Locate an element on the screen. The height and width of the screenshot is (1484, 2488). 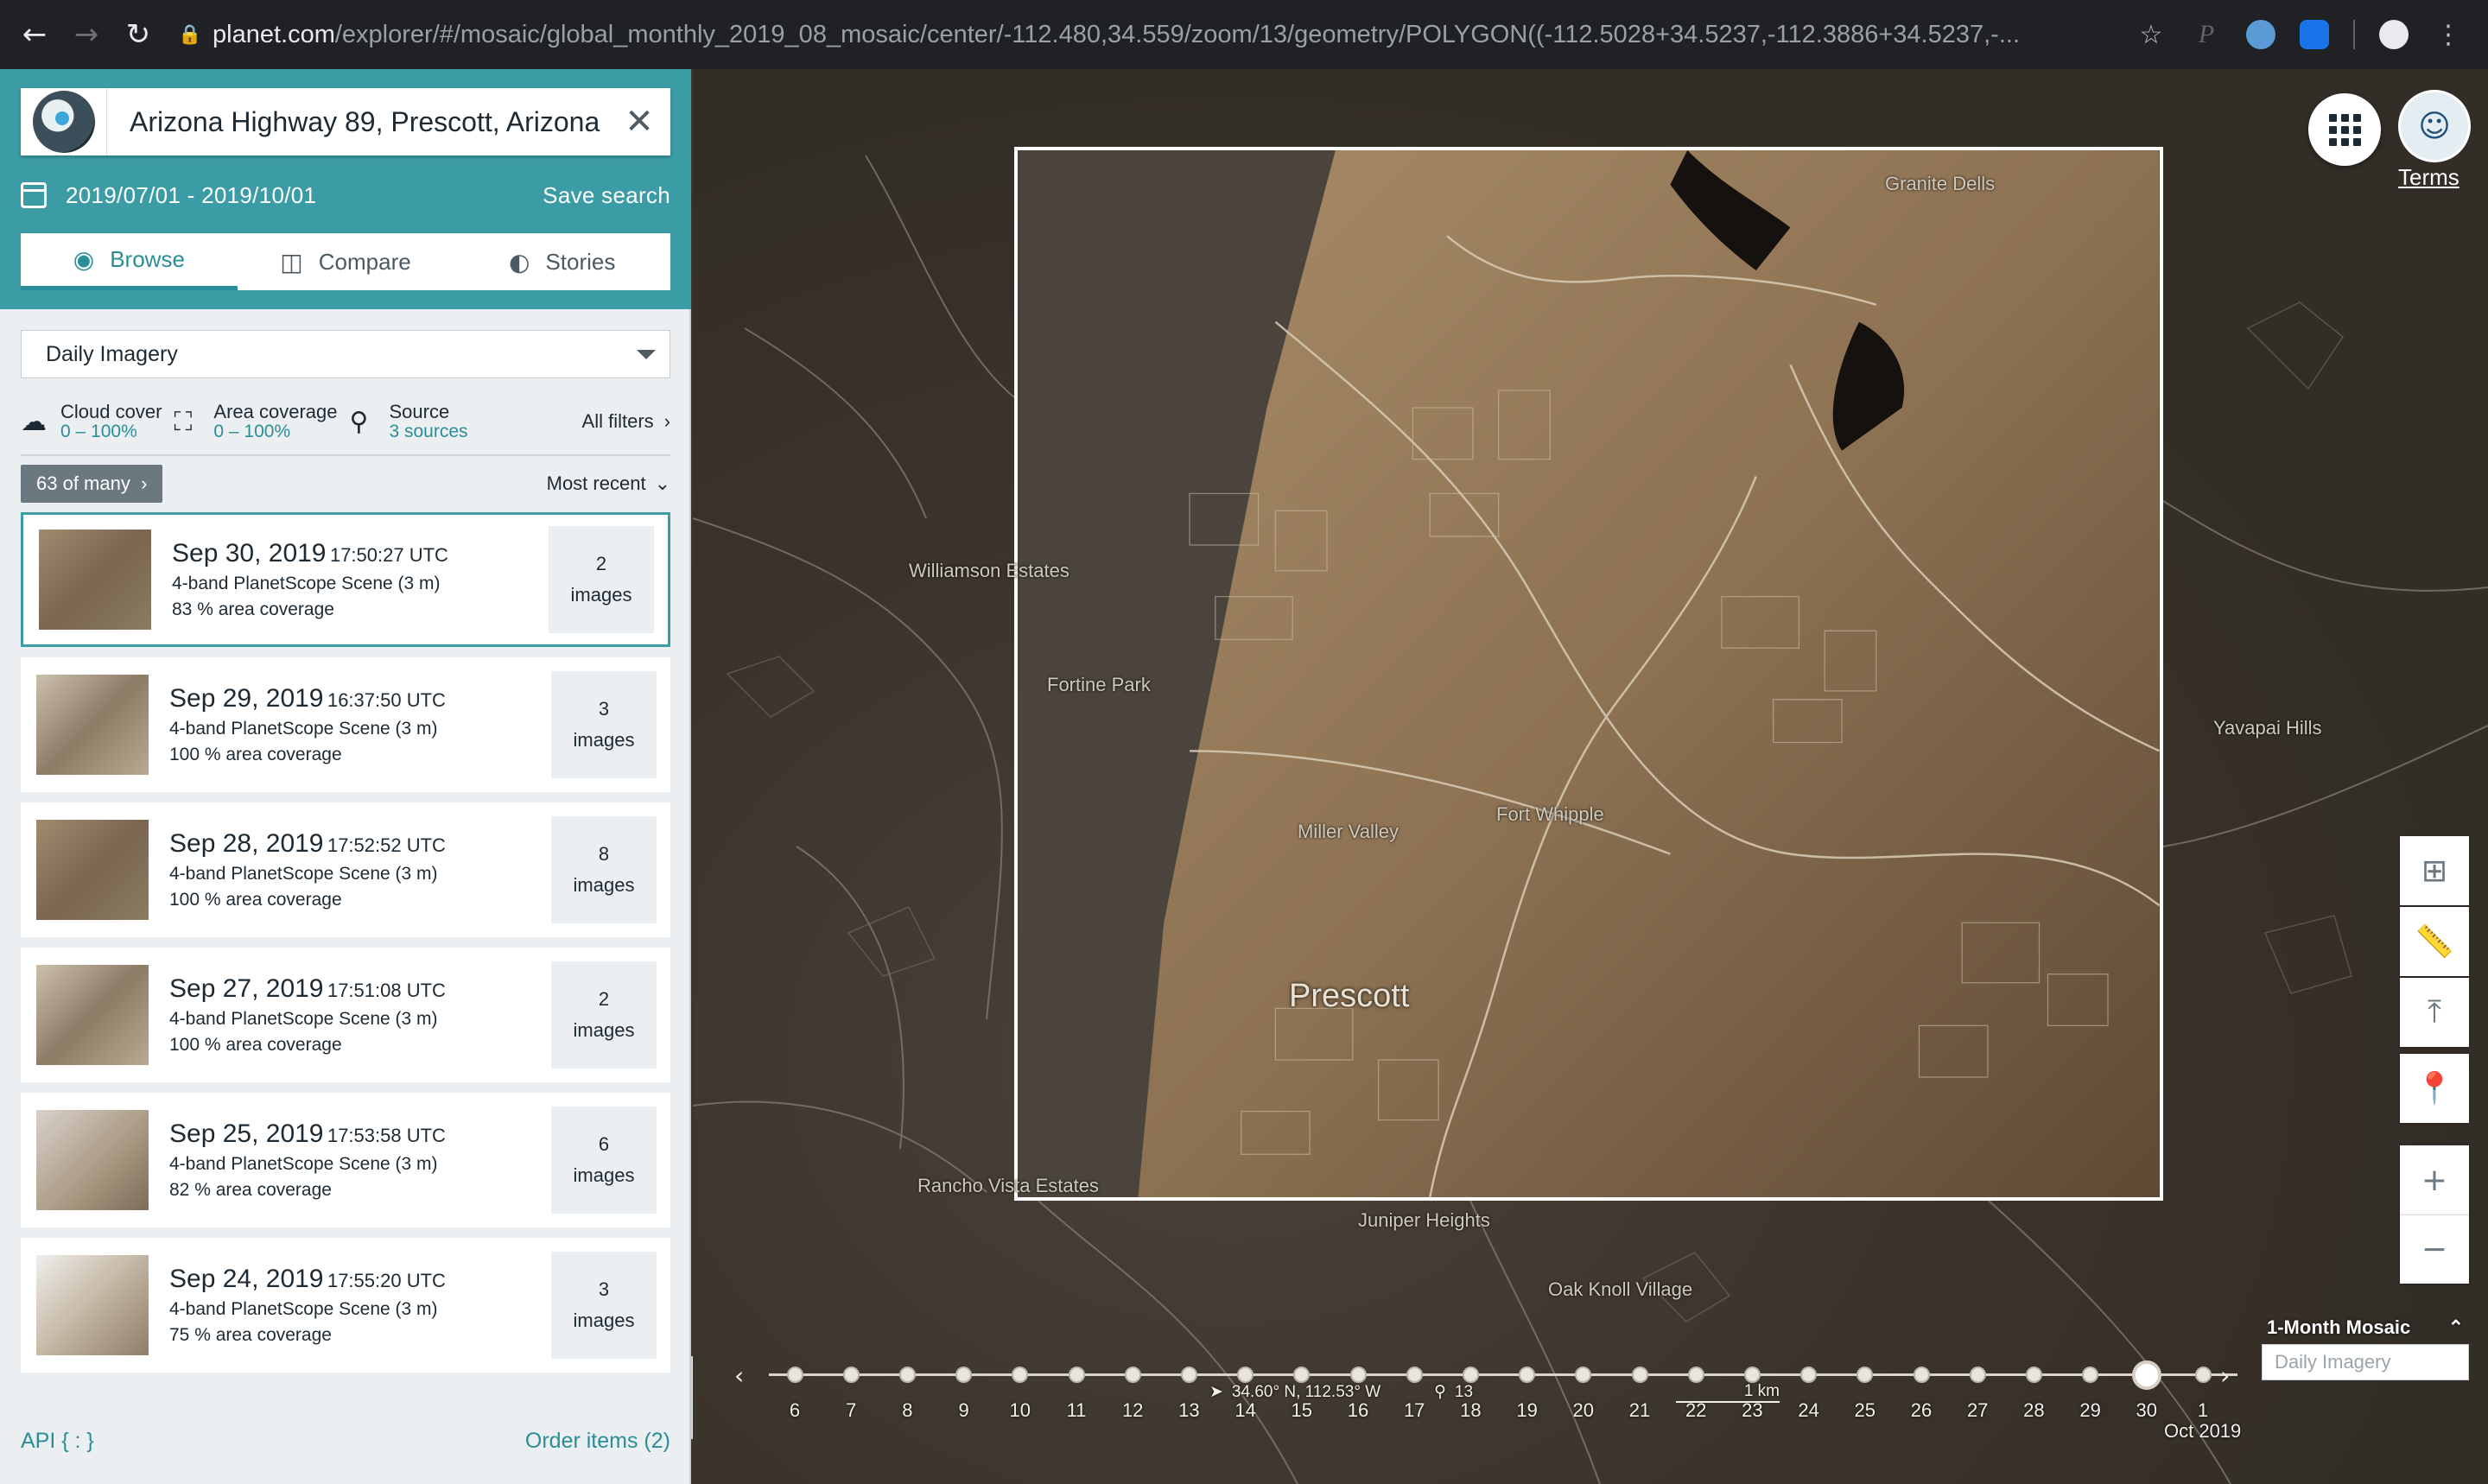
date-row: 2019/07/01 - 2019/10/01 Save search is located at coordinates (345, 195).